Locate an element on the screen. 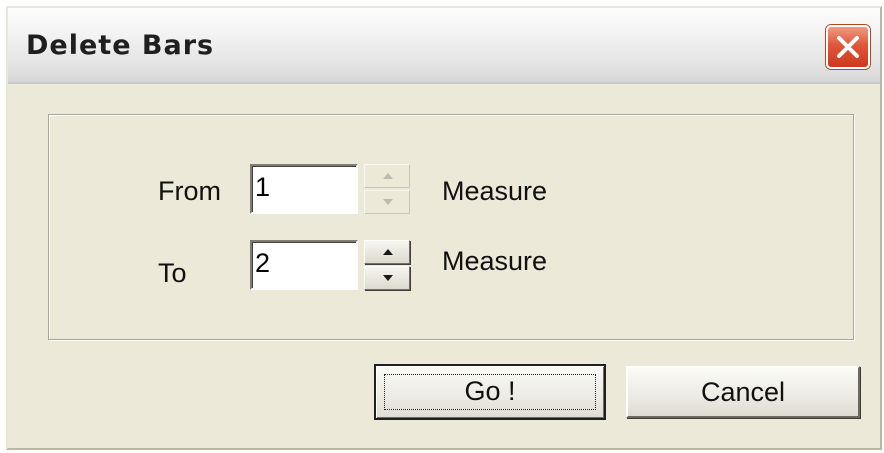 The width and height of the screenshot is (884, 453). close-icon is located at coordinates (848, 47).